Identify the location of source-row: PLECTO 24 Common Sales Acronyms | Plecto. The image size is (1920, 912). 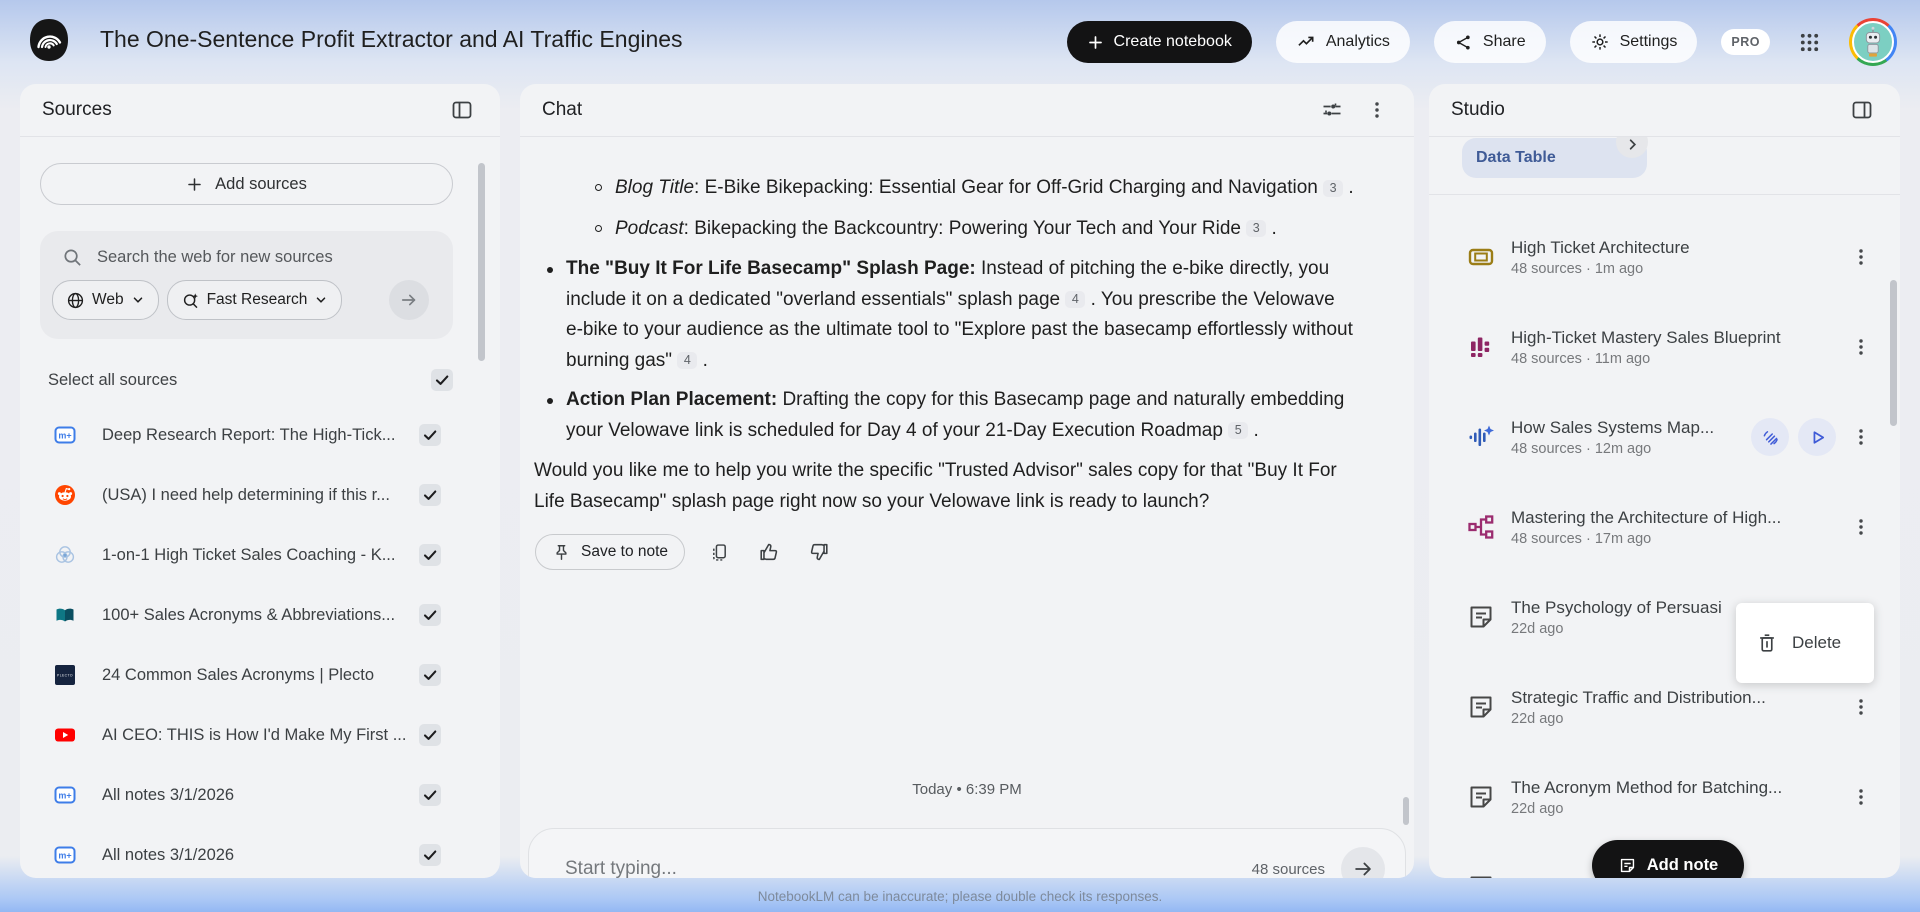
(246, 675).